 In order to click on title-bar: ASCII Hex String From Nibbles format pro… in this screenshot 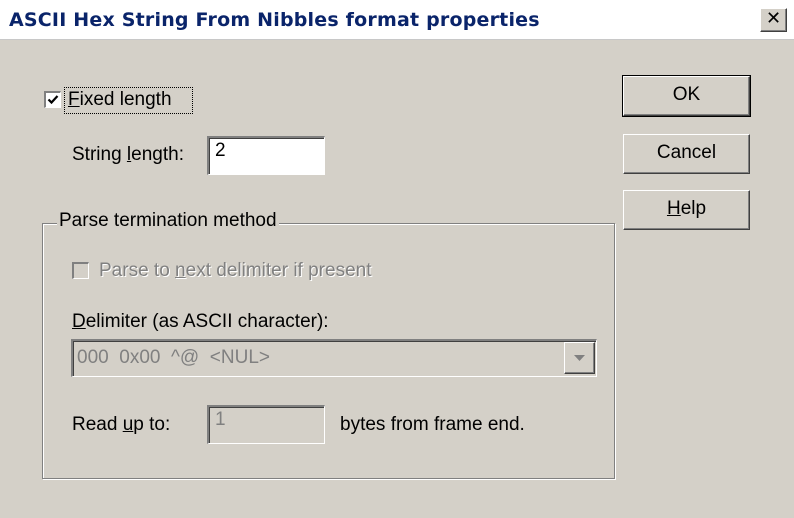, I will do `click(397, 20)`.